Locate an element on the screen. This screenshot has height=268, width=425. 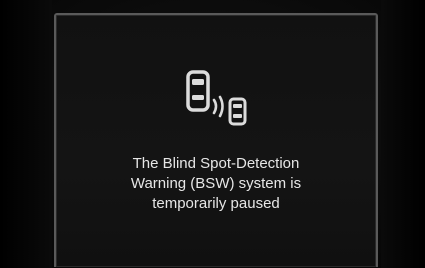
right-bezel is located at coordinates (403, 134).